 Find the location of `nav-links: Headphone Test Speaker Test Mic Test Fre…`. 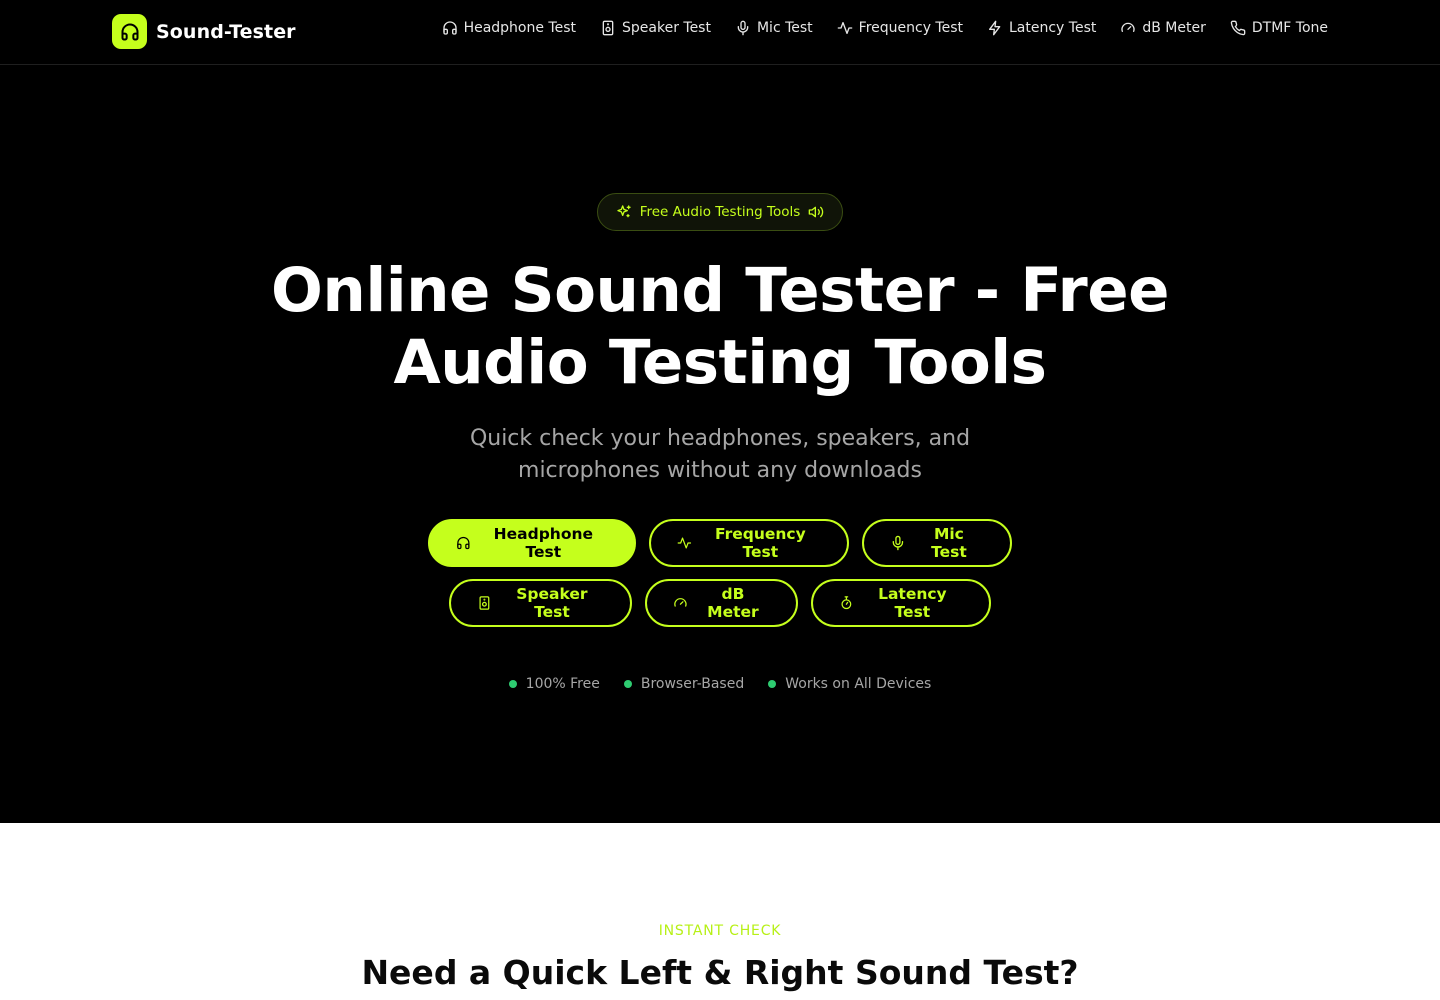

nav-links: Headphone Test Speaker Test Mic Test Fre… is located at coordinates (885, 28).